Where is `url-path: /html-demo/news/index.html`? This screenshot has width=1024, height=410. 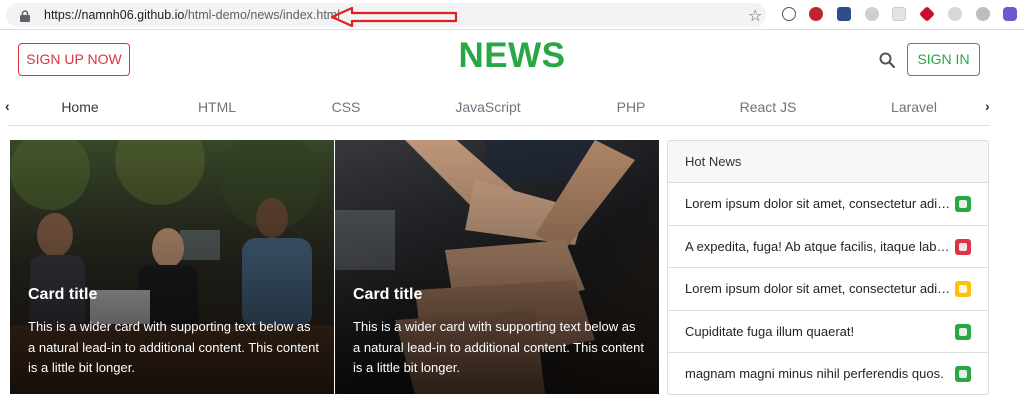
url-path: /html-demo/news/index.html is located at coordinates (262, 15).